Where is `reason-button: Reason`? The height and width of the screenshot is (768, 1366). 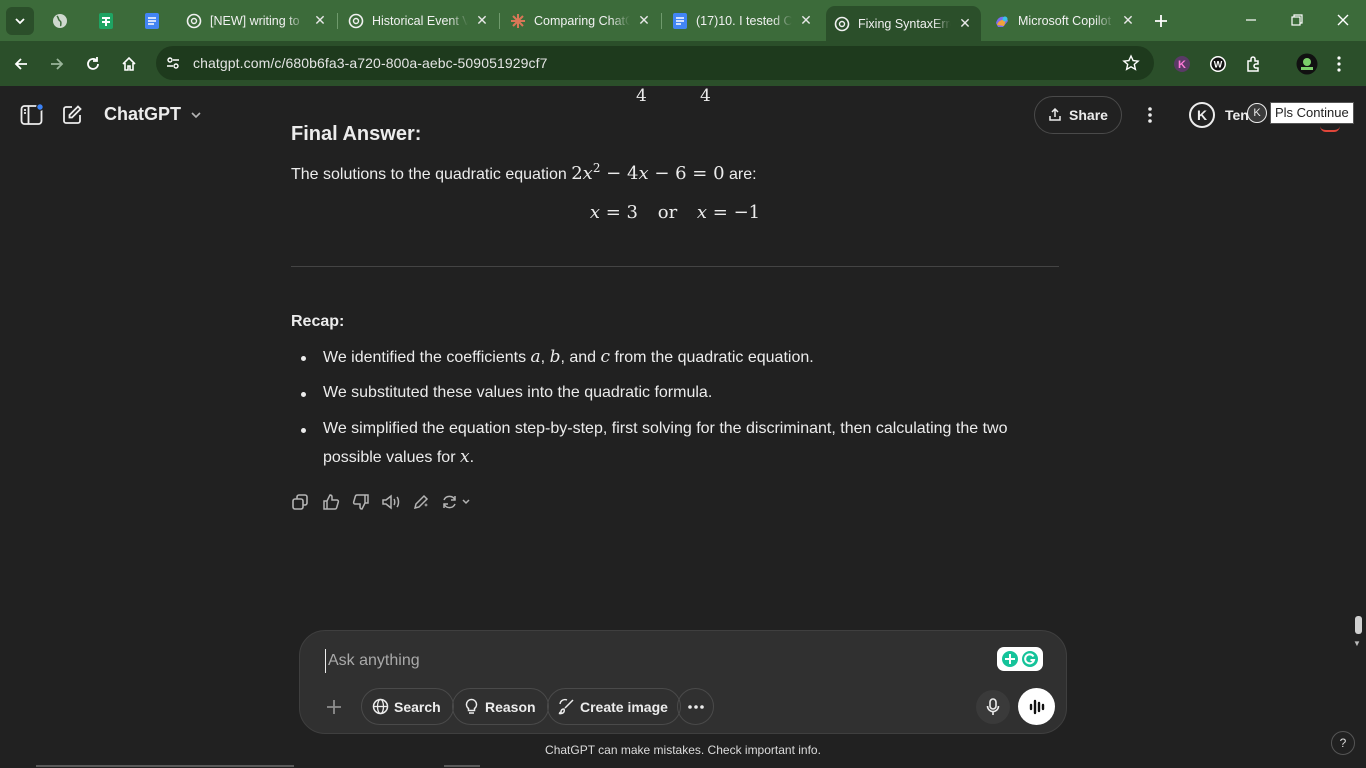
reason-button: Reason is located at coordinates (500, 706).